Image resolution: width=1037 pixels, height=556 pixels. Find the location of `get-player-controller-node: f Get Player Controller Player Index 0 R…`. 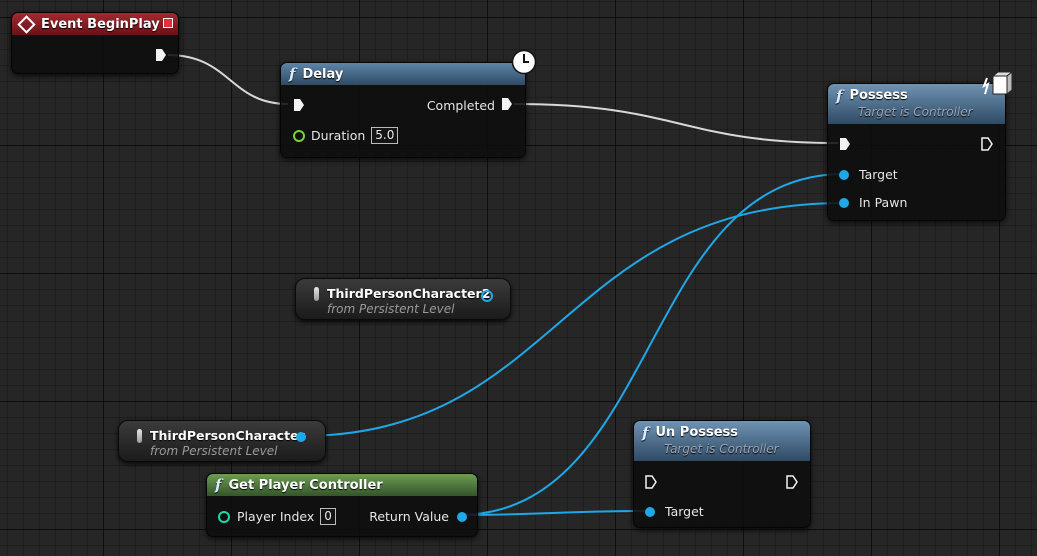

get-player-controller-node: f Get Player Controller Player Index 0 R… is located at coordinates (342, 505).